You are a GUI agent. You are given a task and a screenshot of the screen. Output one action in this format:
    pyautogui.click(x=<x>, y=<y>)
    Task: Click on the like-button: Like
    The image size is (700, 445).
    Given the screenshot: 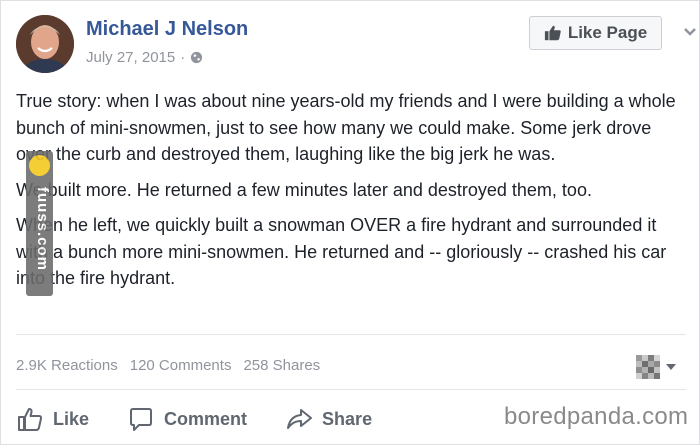 What is the action you would take?
    pyautogui.click(x=52, y=419)
    